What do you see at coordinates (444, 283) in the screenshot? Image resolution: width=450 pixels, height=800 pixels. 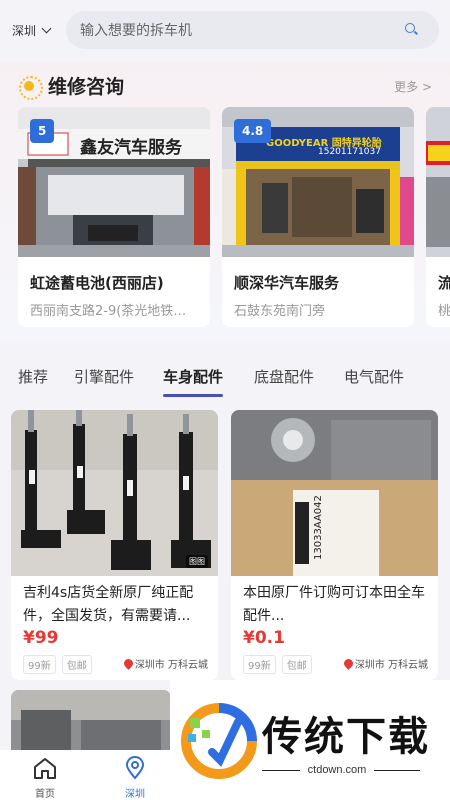 I see `shop-name: 流` at bounding box center [444, 283].